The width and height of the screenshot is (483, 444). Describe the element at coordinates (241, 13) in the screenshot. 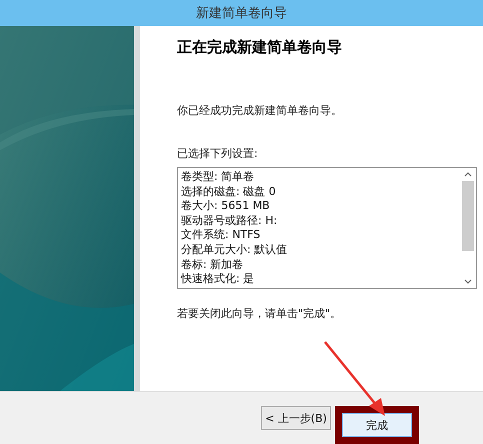

I see `window-title: 新建简单卷向导` at that location.